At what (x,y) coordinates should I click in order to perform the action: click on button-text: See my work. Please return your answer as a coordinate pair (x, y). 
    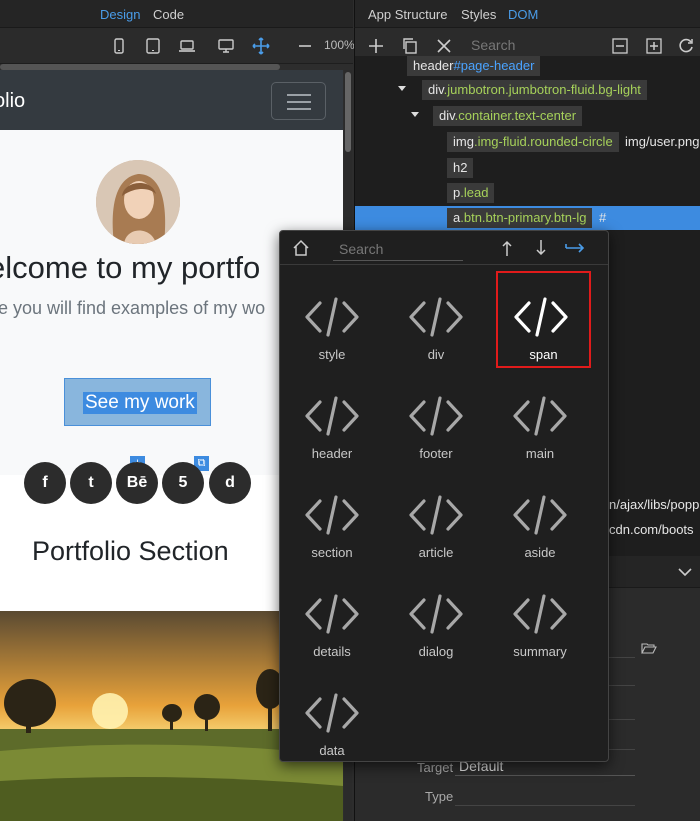
    Looking at the image, I should click on (140, 403).